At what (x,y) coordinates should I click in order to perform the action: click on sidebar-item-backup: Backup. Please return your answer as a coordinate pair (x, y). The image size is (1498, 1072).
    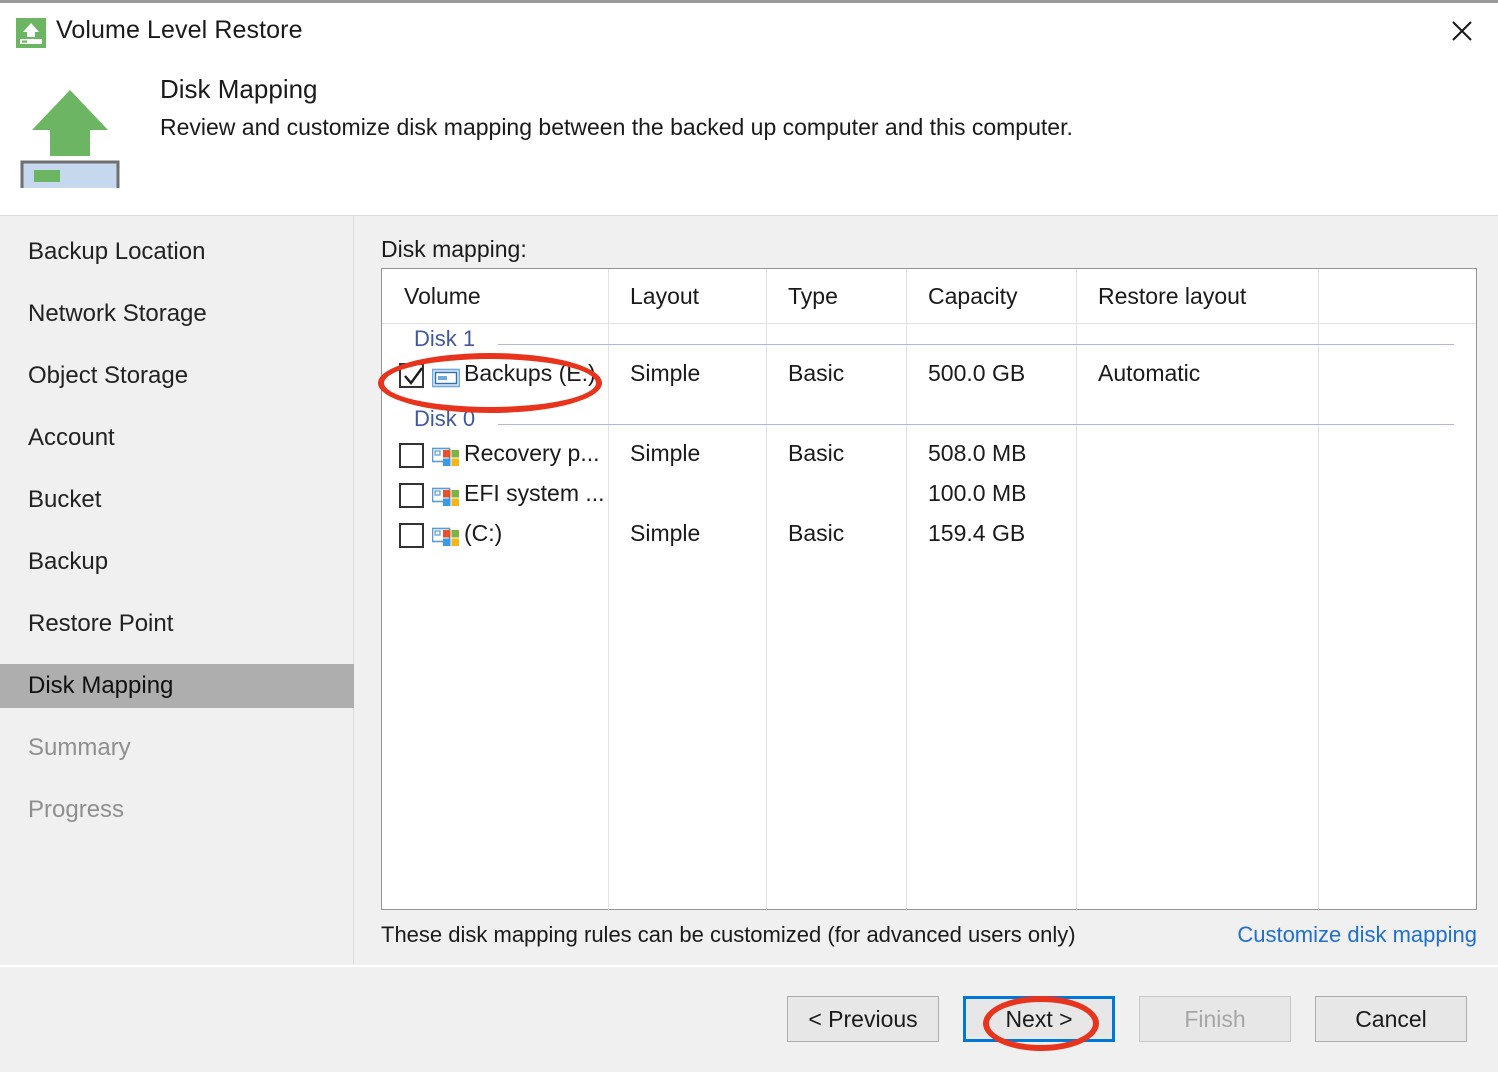
    Looking at the image, I should click on (177, 562).